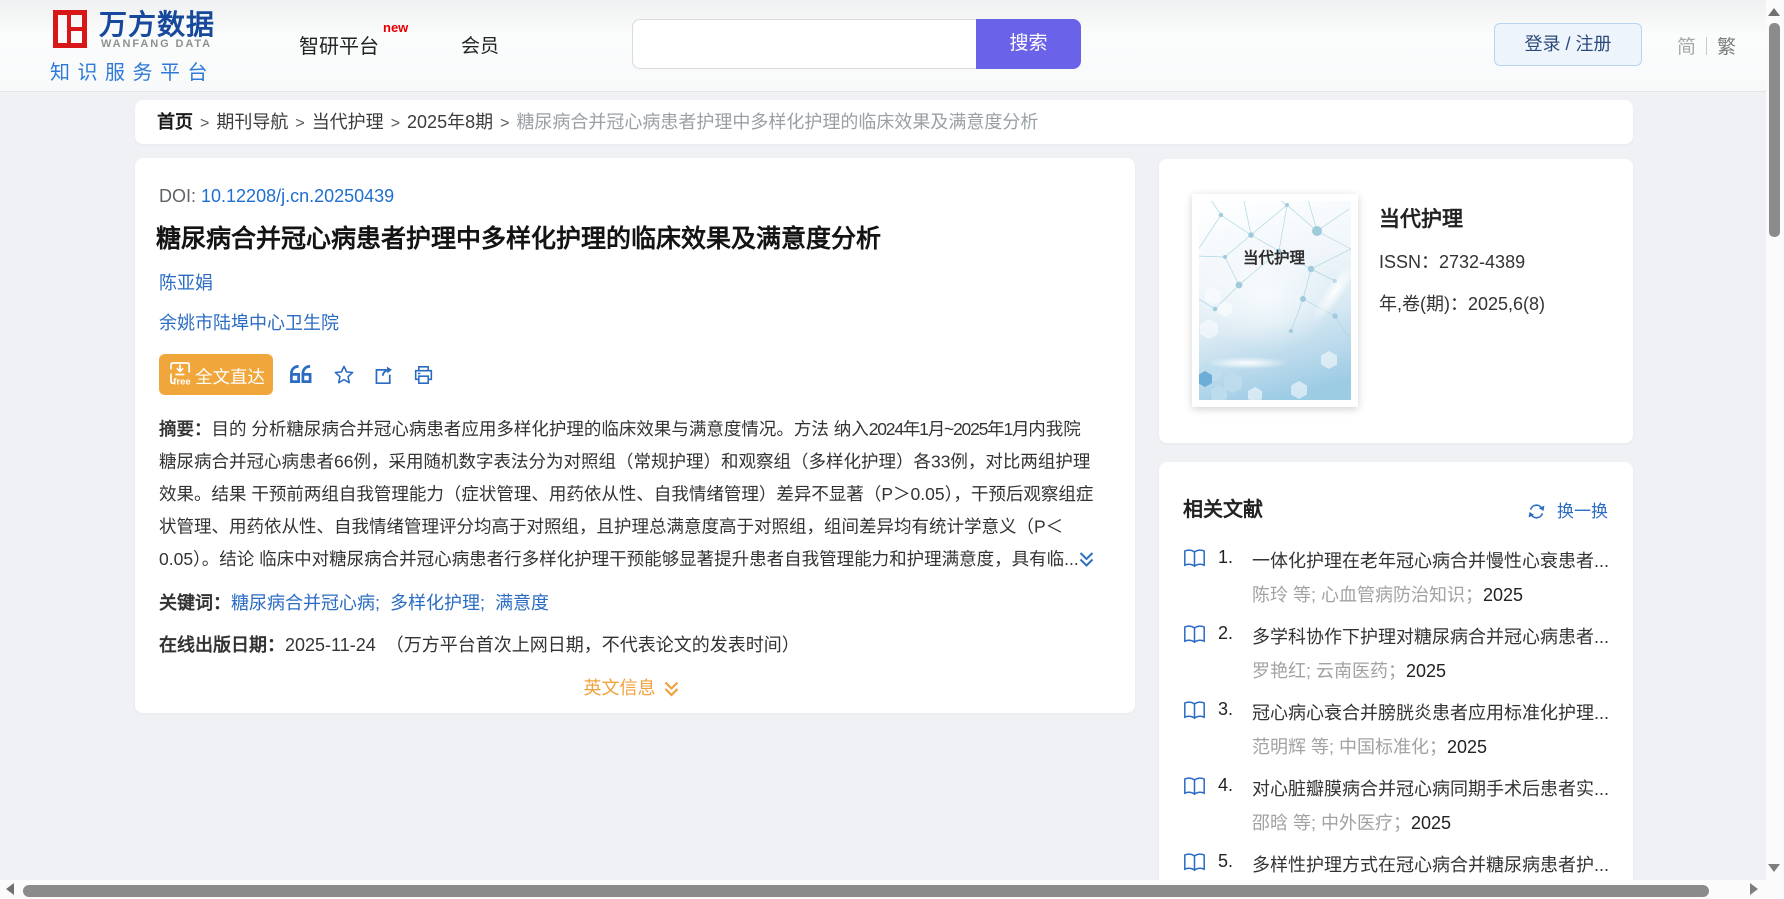 The image size is (1784, 899). I want to click on svg-text: 当代护理, so click(1274, 257).